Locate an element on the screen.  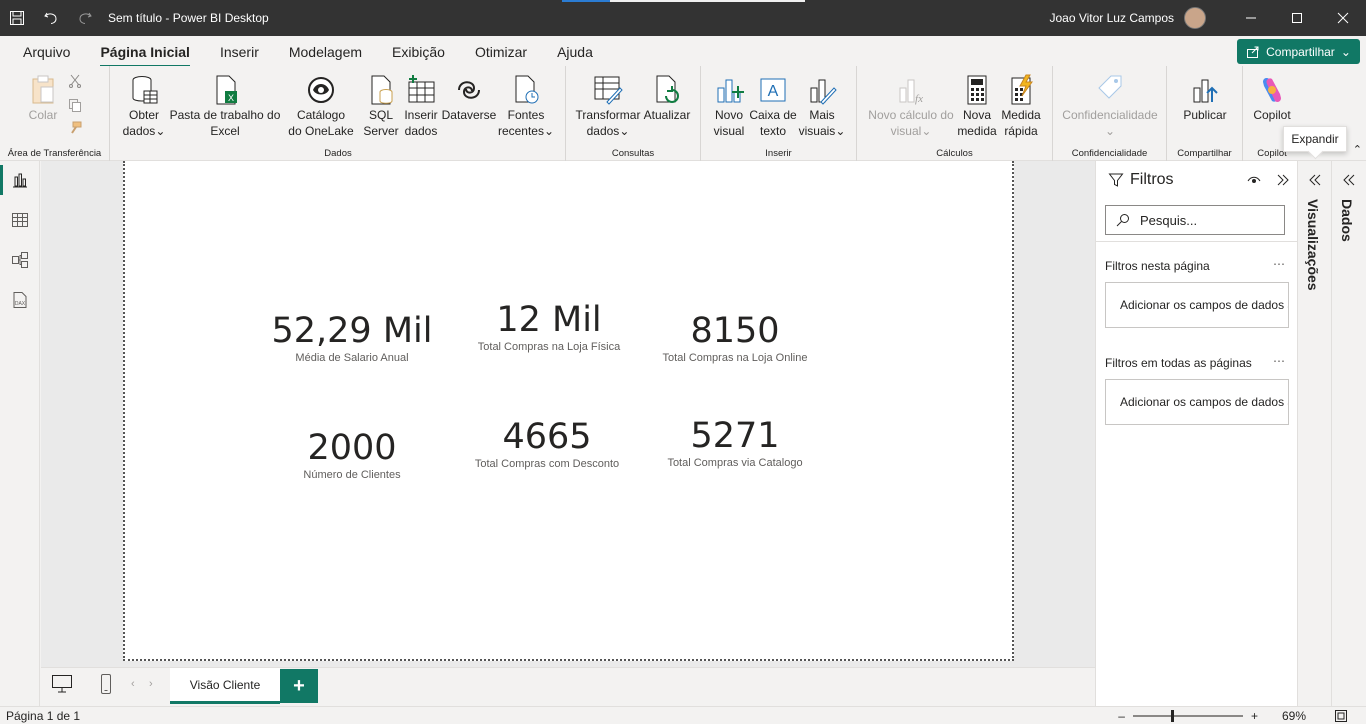
share-icon is located at coordinates (1253, 52).